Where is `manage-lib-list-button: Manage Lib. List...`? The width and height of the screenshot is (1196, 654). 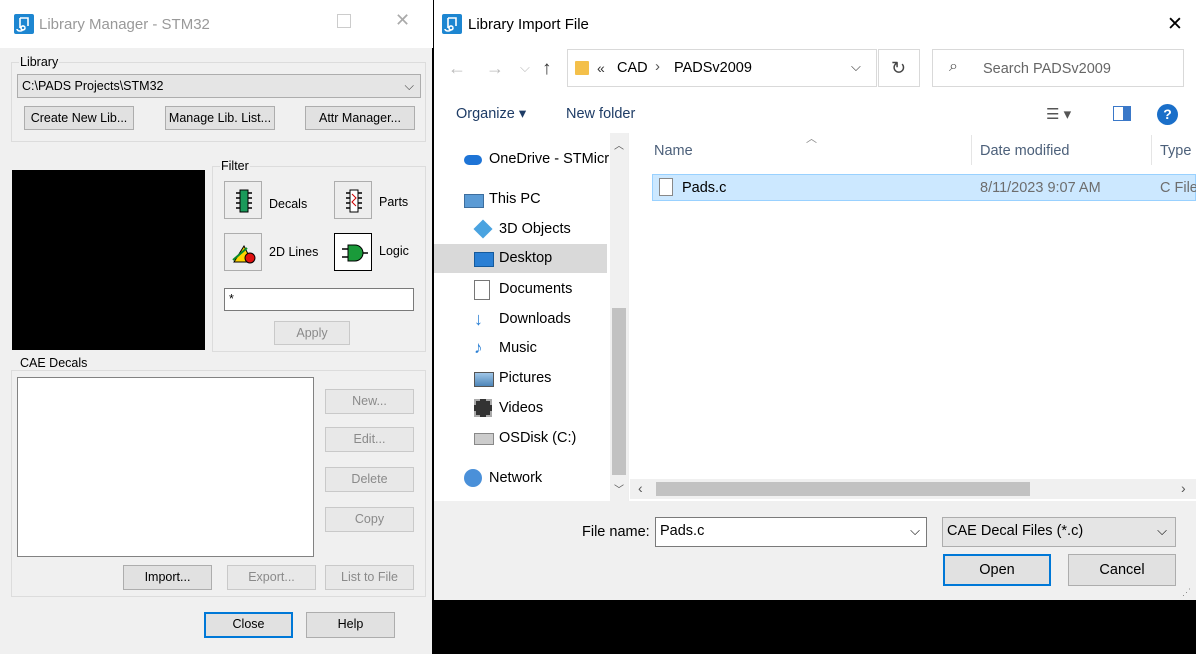 manage-lib-list-button: Manage Lib. List... is located at coordinates (220, 118).